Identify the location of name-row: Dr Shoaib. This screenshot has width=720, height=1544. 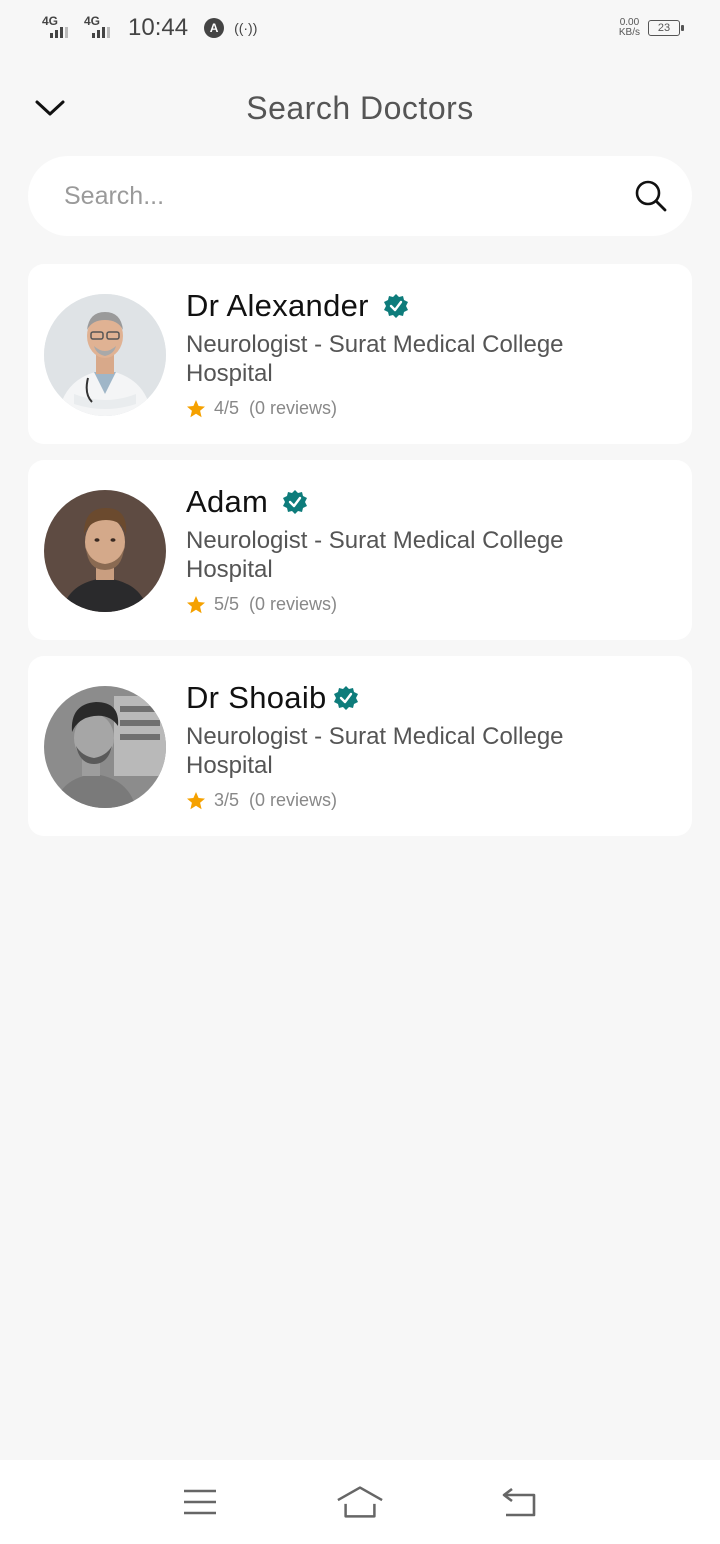
(272, 698).